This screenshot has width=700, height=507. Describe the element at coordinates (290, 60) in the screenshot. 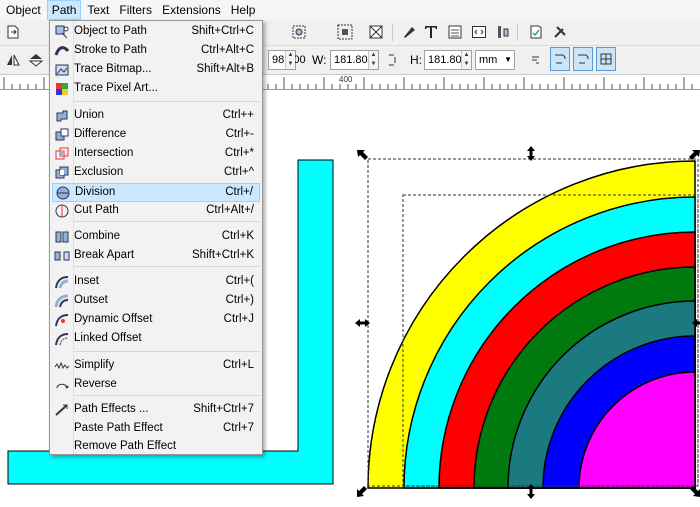

I see `x-spin-arrows-icon: ▲ ▼` at that location.